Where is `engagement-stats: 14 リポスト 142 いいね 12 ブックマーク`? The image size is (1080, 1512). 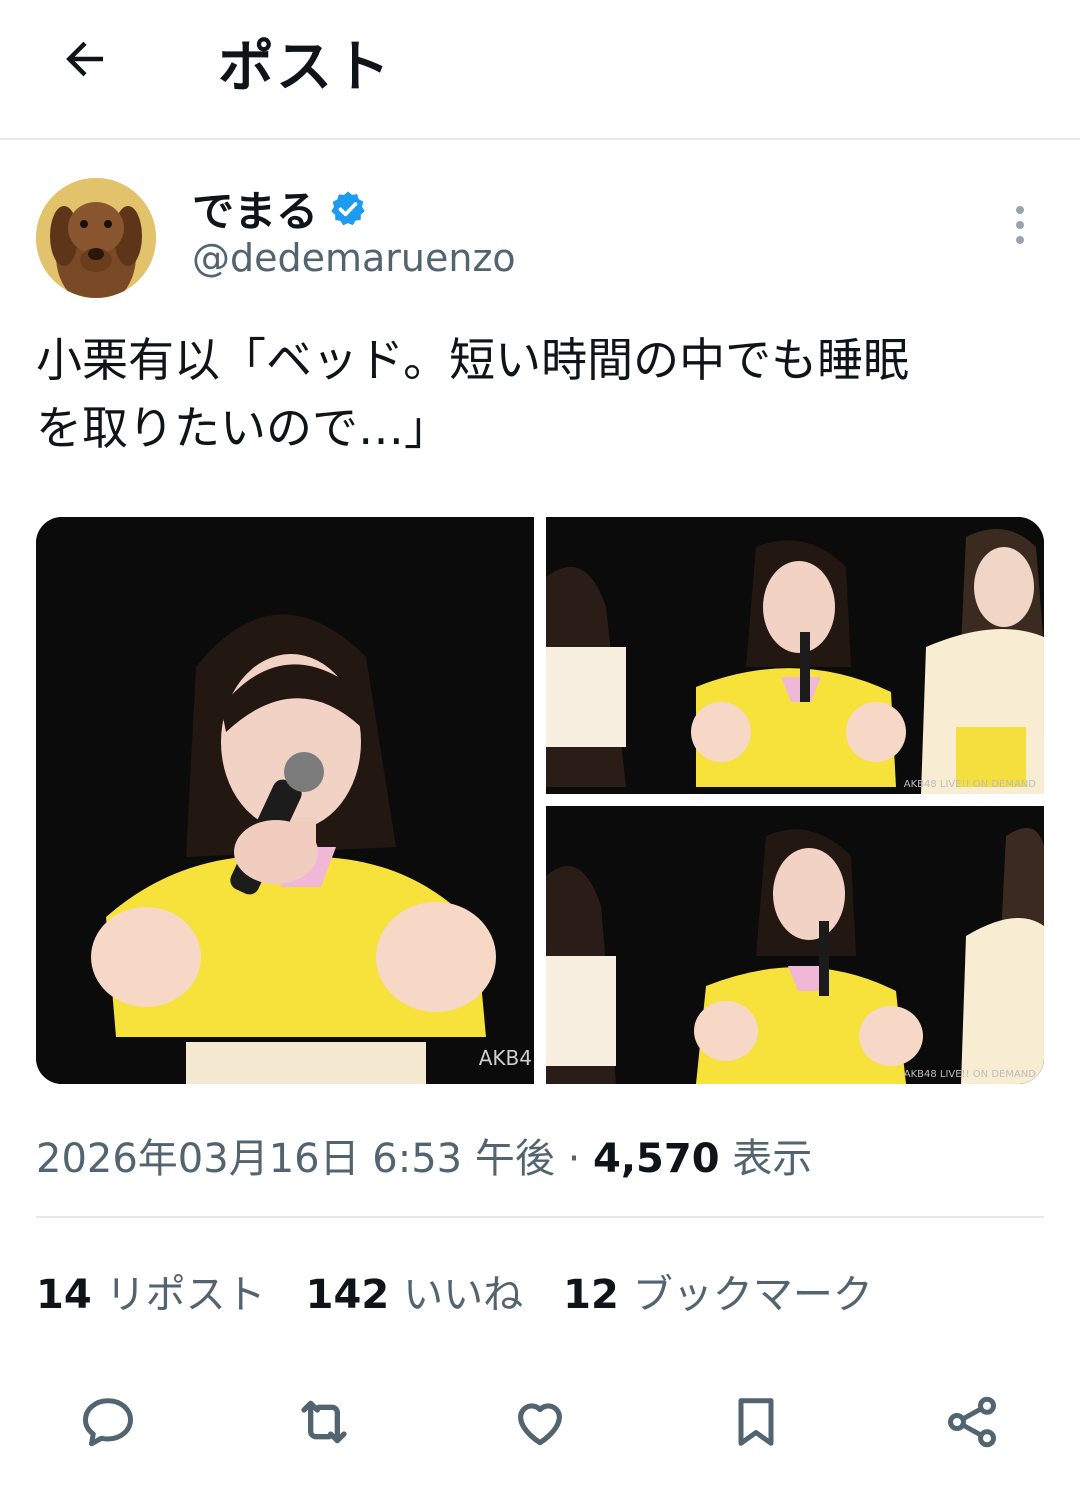 engagement-stats: 14 リポスト 142 いいね 12 ブックマーク is located at coordinates (454, 1291).